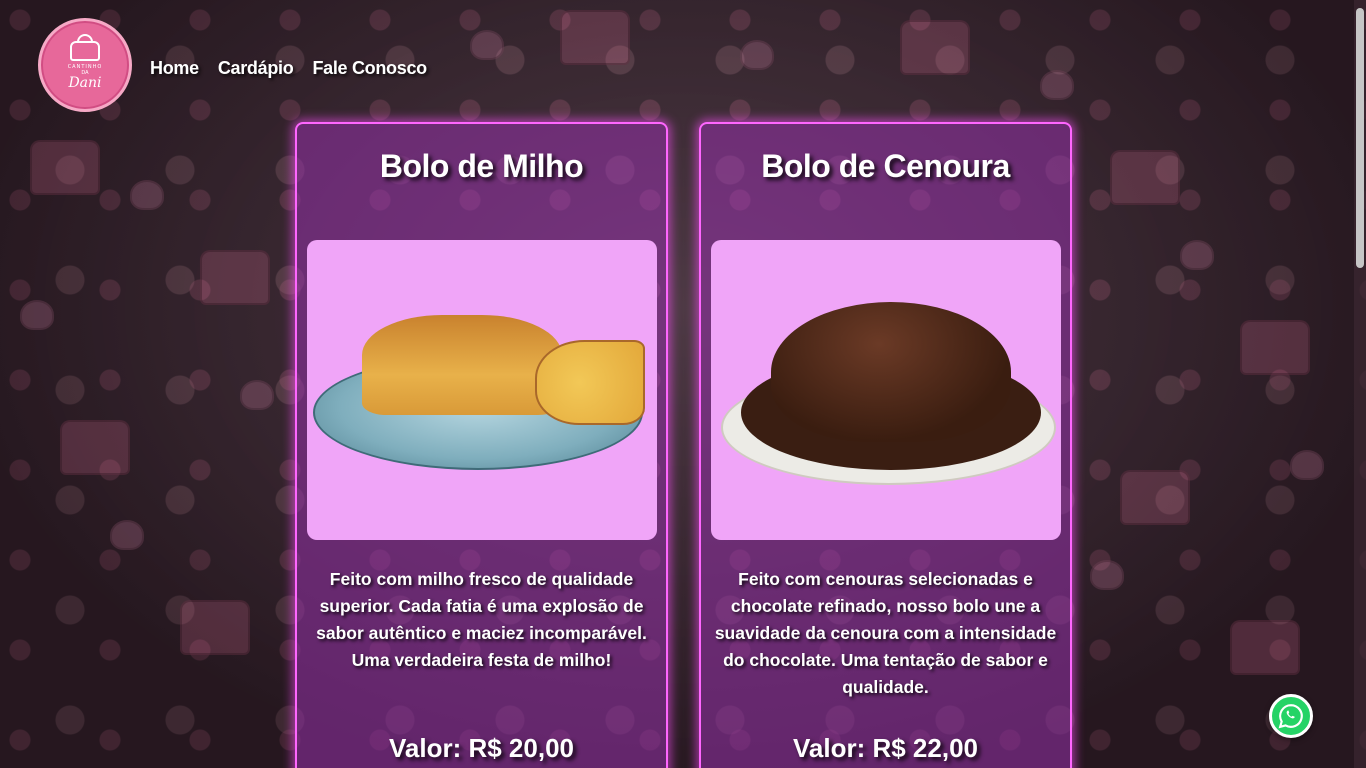 This screenshot has width=1366, height=768. I want to click on product-image-bolo-de-milho, so click(481, 390).